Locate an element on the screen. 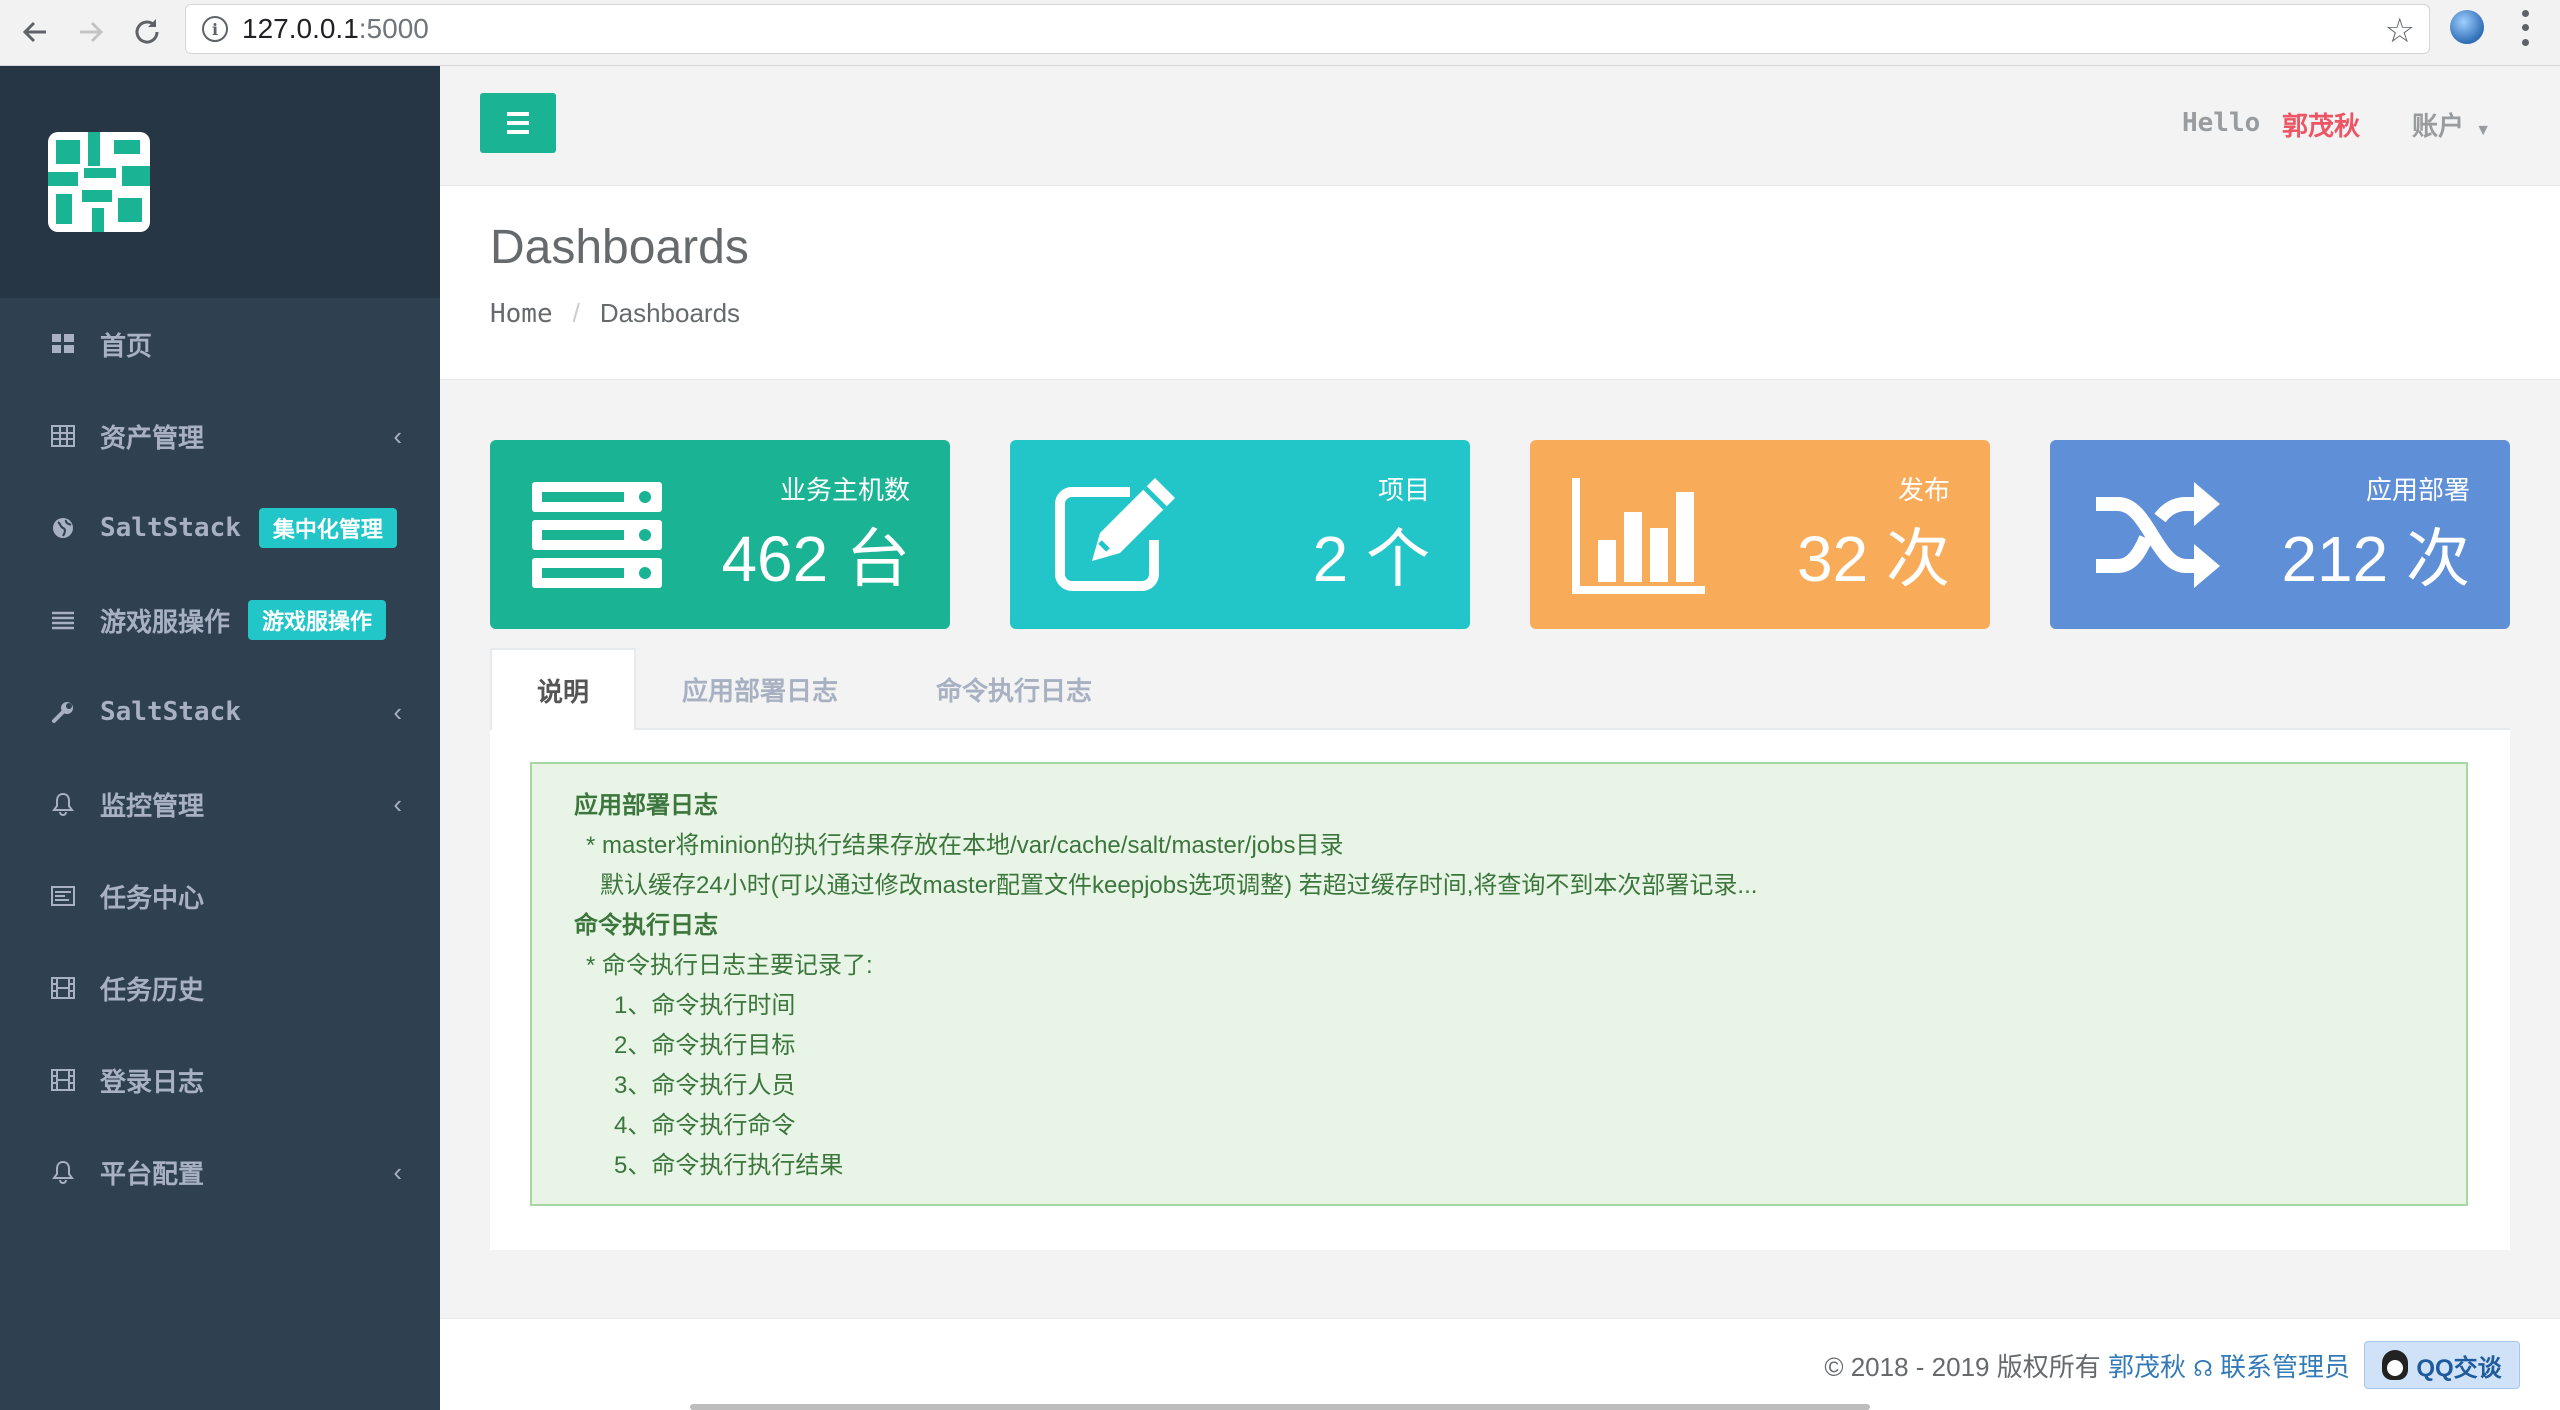 The height and width of the screenshot is (1410, 2560). dashboard-icon is located at coordinates (63, 344).